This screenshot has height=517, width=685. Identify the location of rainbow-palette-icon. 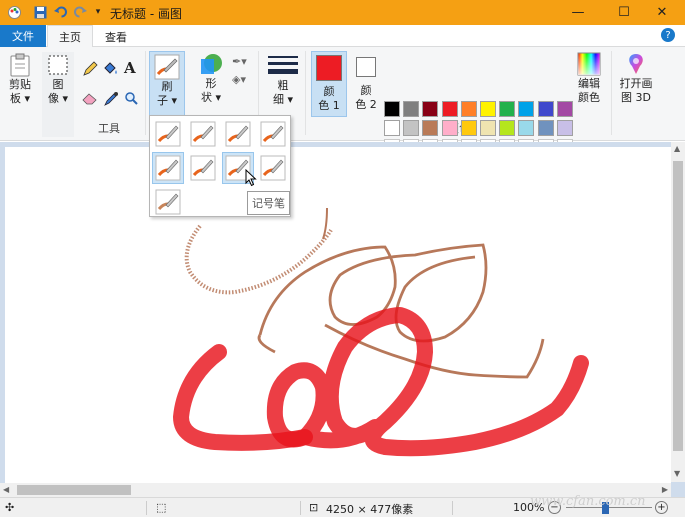
(589, 64).